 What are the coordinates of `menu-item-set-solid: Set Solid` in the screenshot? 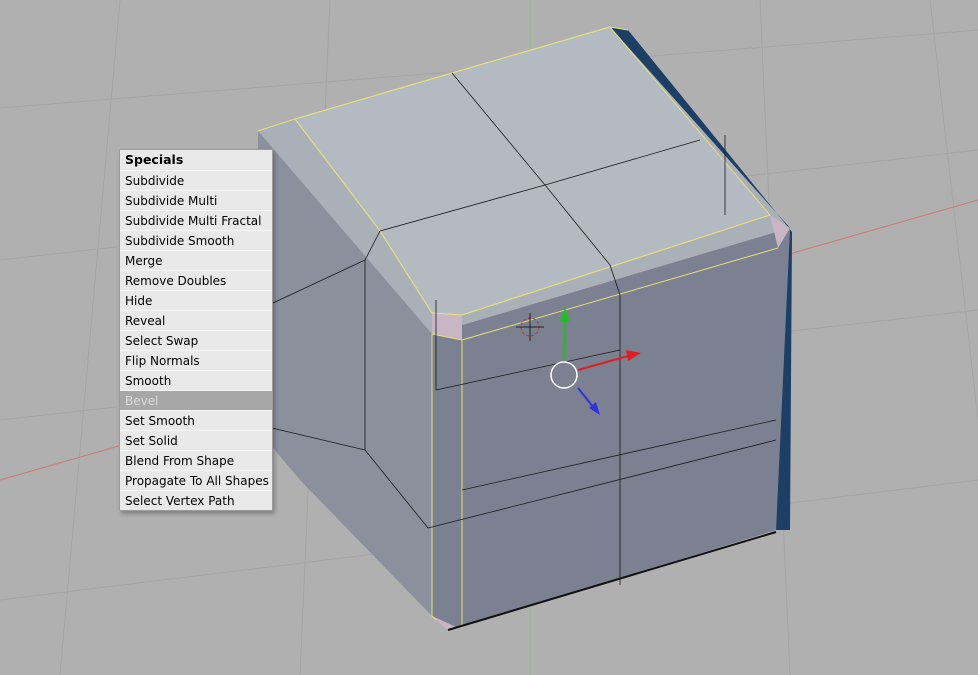 It's located at (196, 440).